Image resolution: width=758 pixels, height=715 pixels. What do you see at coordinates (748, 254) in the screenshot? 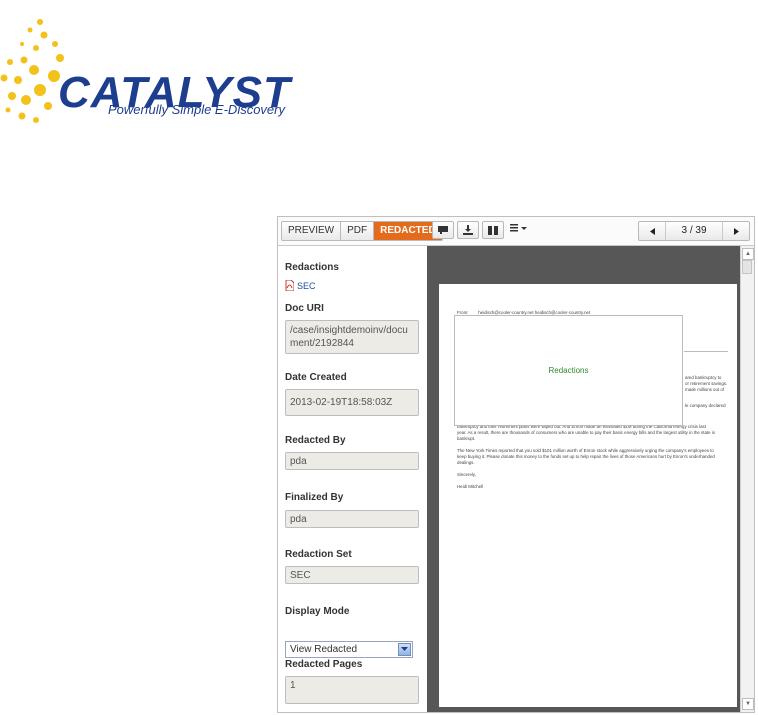
I see `scroll-up-icon: ▲` at bounding box center [748, 254].